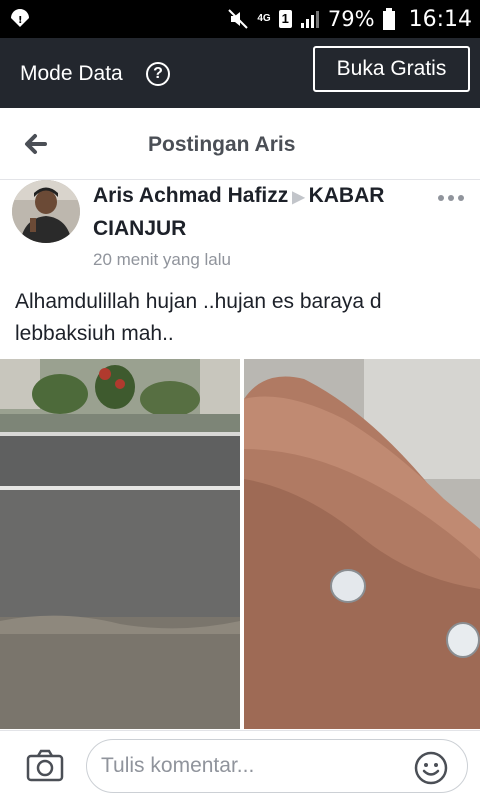 The image size is (480, 800). What do you see at coordinates (309, 19) in the screenshot?
I see `signal-strength-icon` at bounding box center [309, 19].